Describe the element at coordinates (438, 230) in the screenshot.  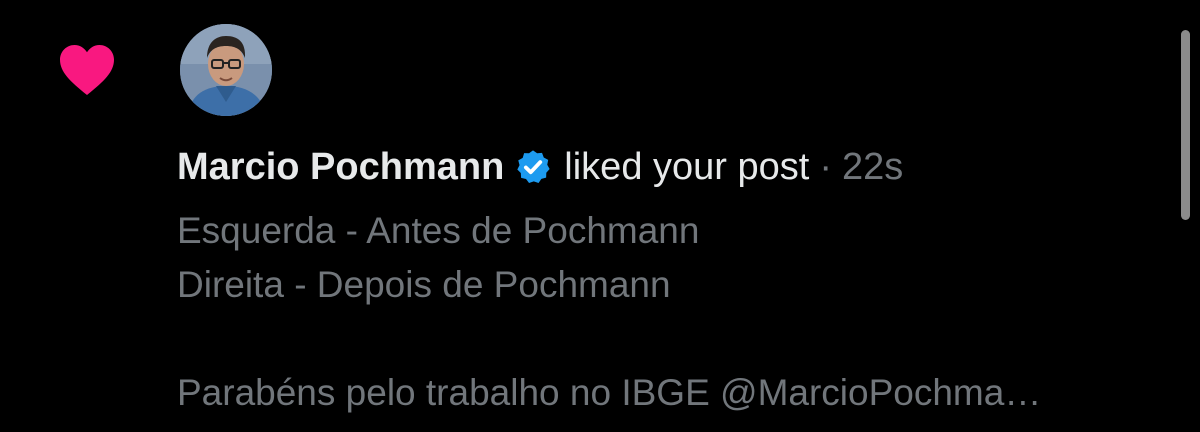
I see `post-preview-line-1: Esquerda - Antes de Pochmann` at that location.